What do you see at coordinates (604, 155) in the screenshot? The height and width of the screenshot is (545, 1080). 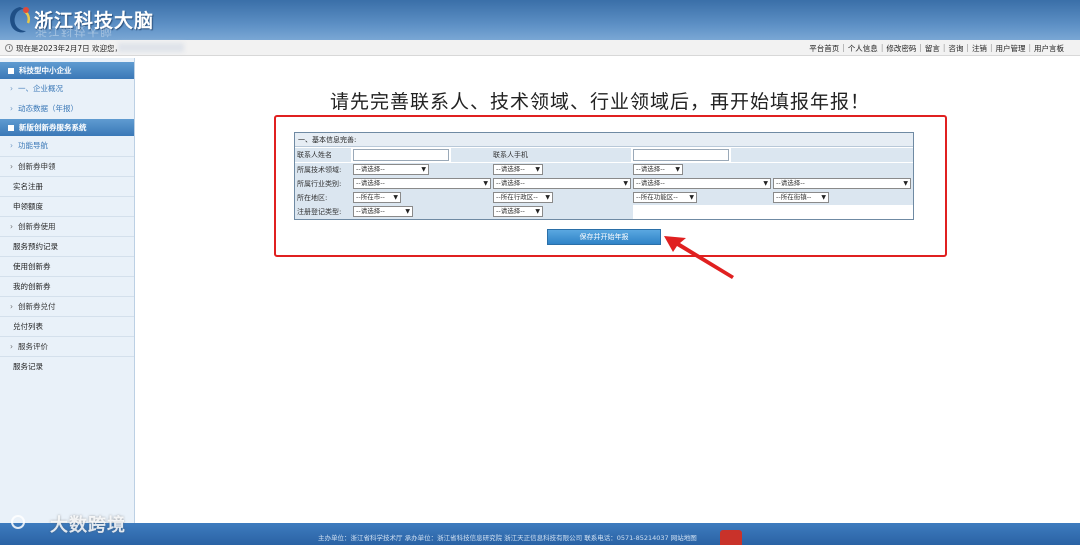 I see `form-row-contact: 联系人姓名 联系人手机` at bounding box center [604, 155].